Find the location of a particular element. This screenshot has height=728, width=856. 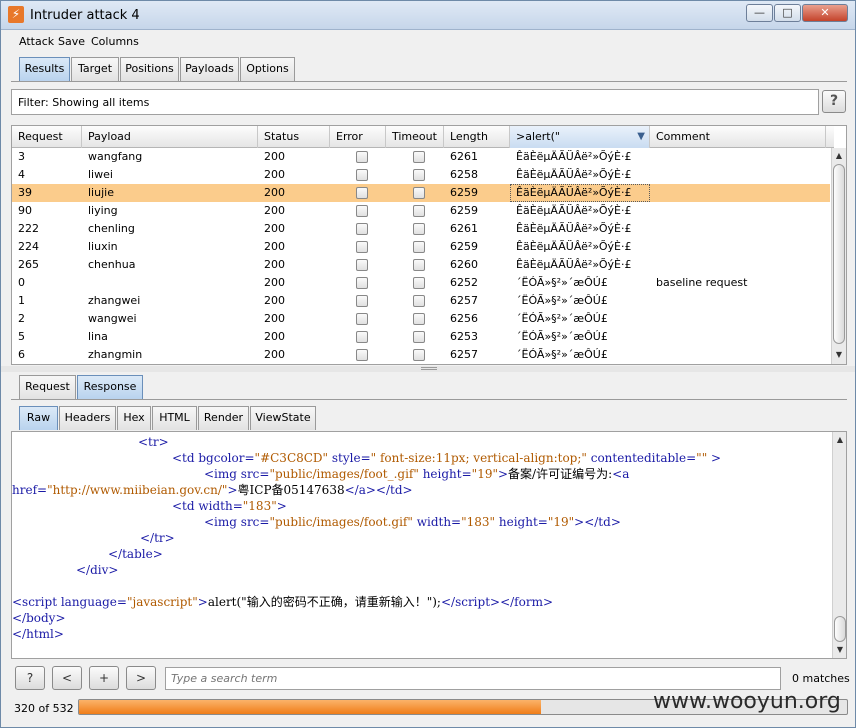

cell-request: 0 is located at coordinates (21, 282).